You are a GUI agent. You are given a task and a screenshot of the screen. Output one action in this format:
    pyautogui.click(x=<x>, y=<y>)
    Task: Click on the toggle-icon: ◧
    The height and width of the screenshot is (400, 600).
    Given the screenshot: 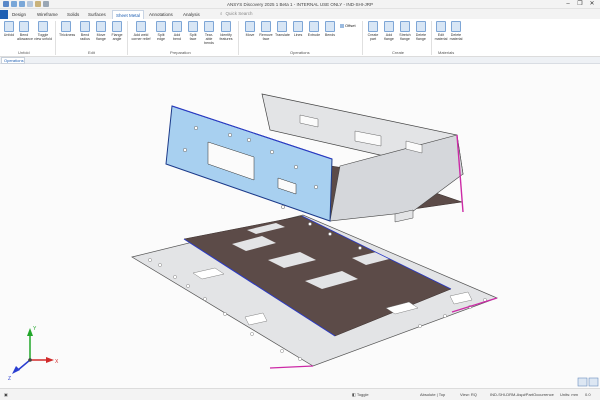 What is the action you would take?
    pyautogui.click(x=354, y=394)
    